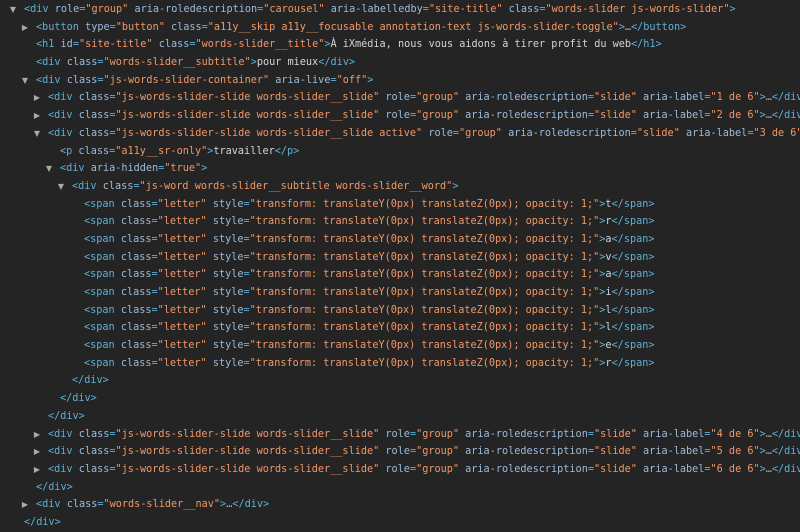  Describe the element at coordinates (287, 63) in the screenshot. I see `text-node: pour mieux` at that location.